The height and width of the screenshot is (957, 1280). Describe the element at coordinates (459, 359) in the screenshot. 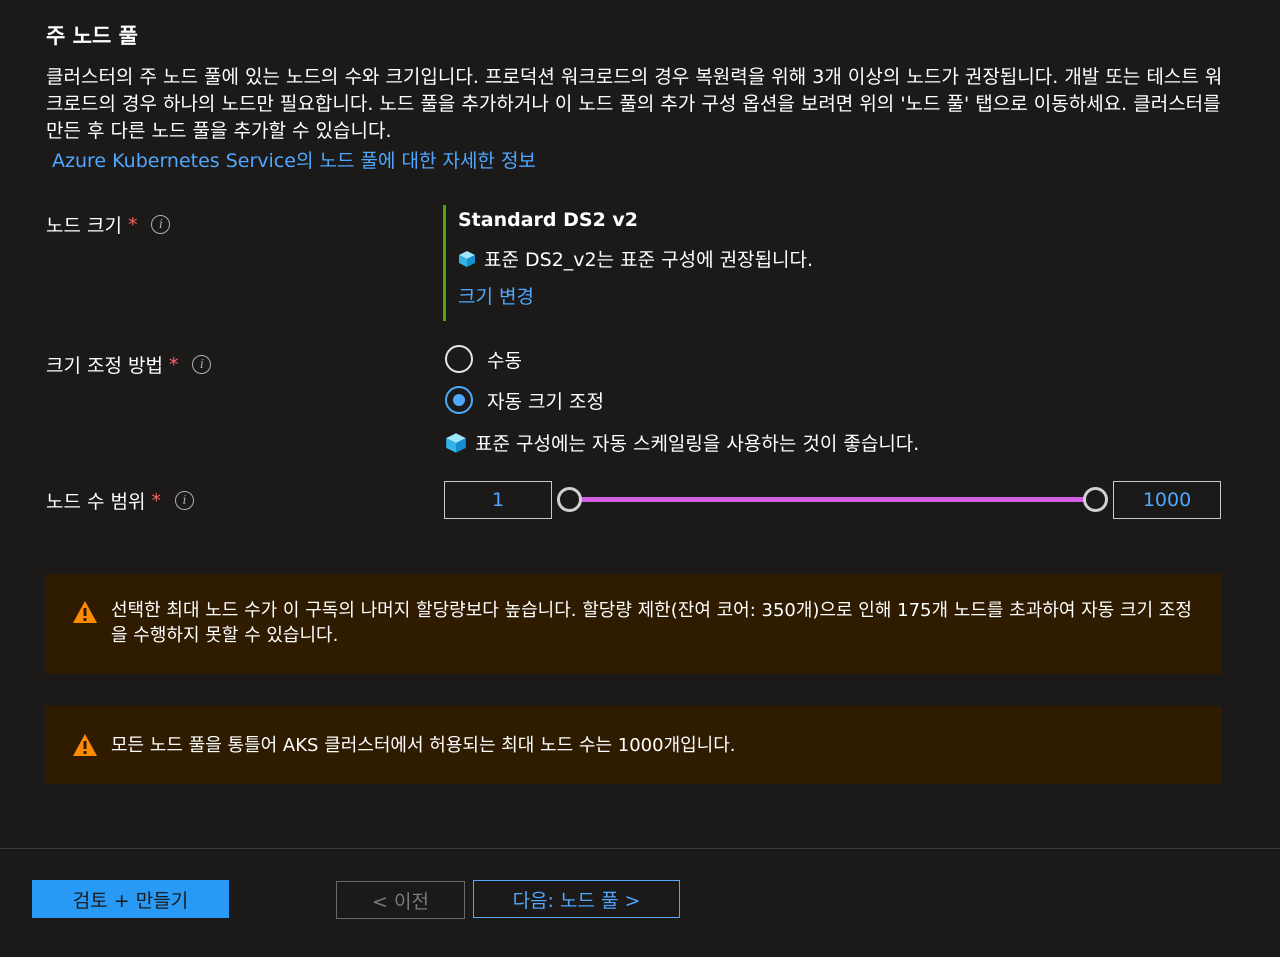

I see `radio-button` at that location.